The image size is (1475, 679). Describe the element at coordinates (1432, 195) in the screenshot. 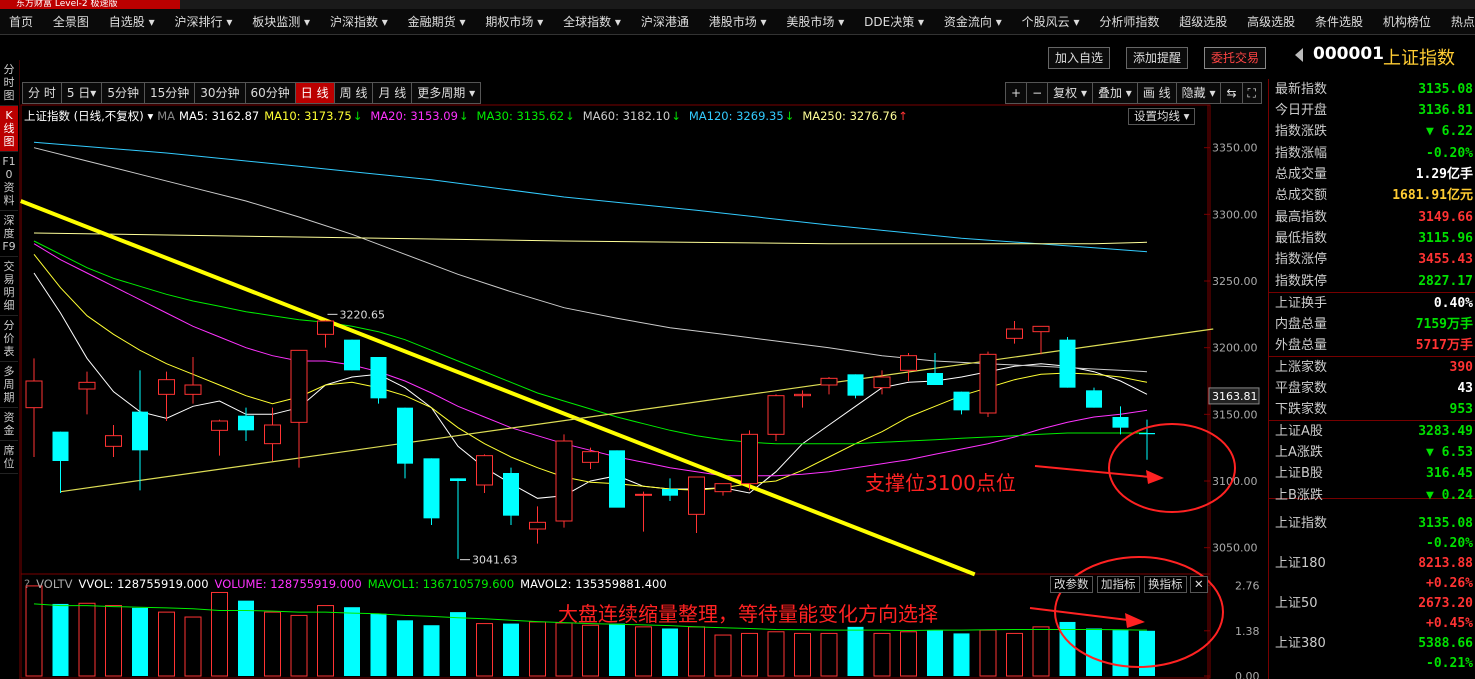

I see `quote-value: 1681.91亿元` at that location.